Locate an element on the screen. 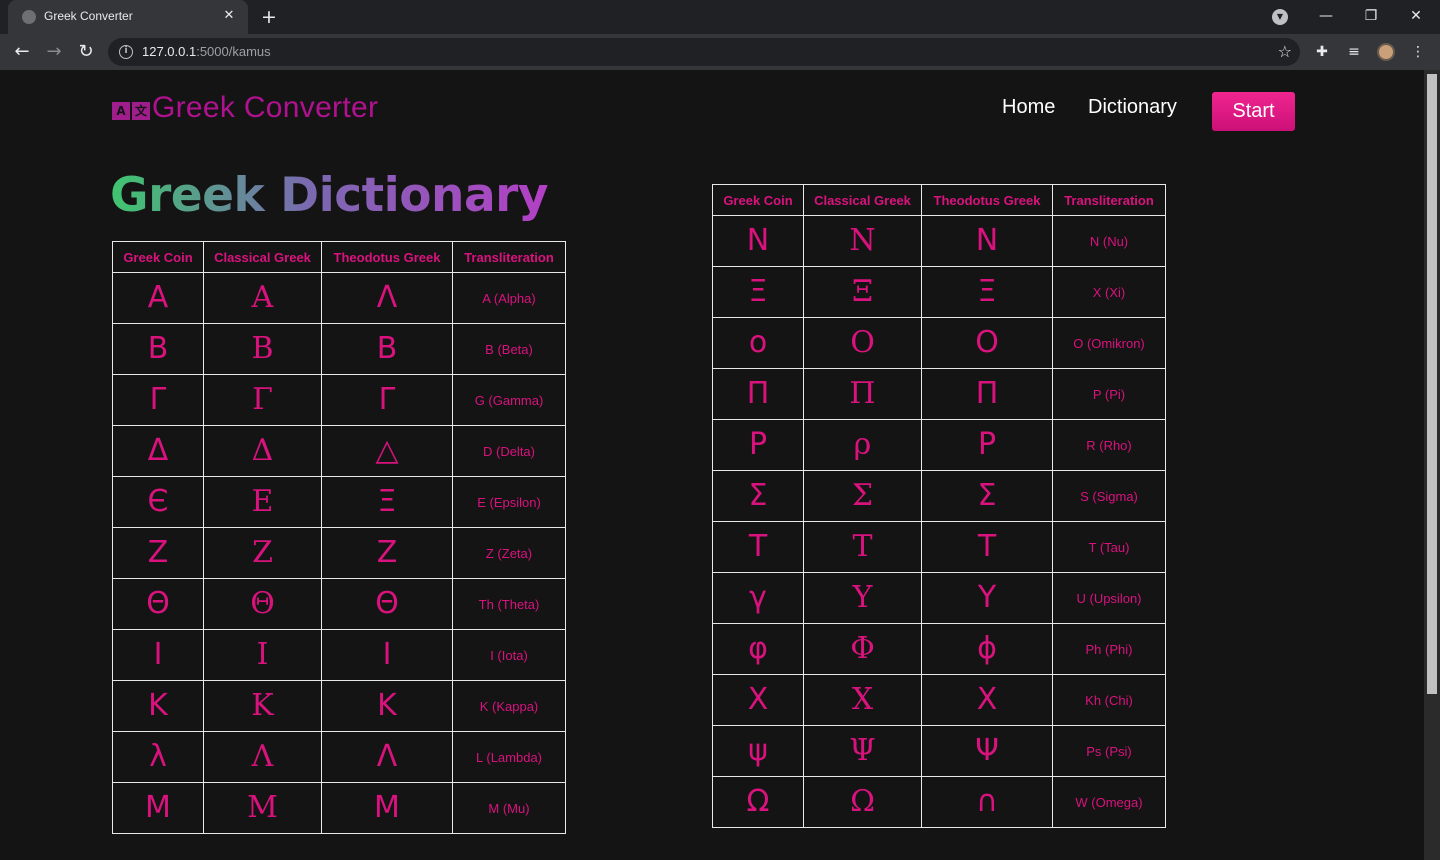 Image resolution: width=1440 pixels, height=860 pixels. theodotus-greek-cell: Θ is located at coordinates (387, 604).